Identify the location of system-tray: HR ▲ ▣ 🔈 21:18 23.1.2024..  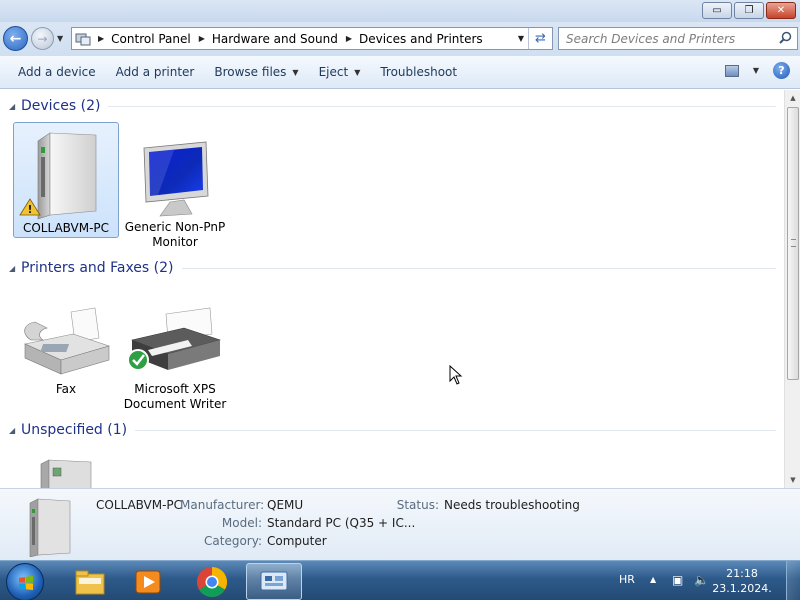
(700, 580).